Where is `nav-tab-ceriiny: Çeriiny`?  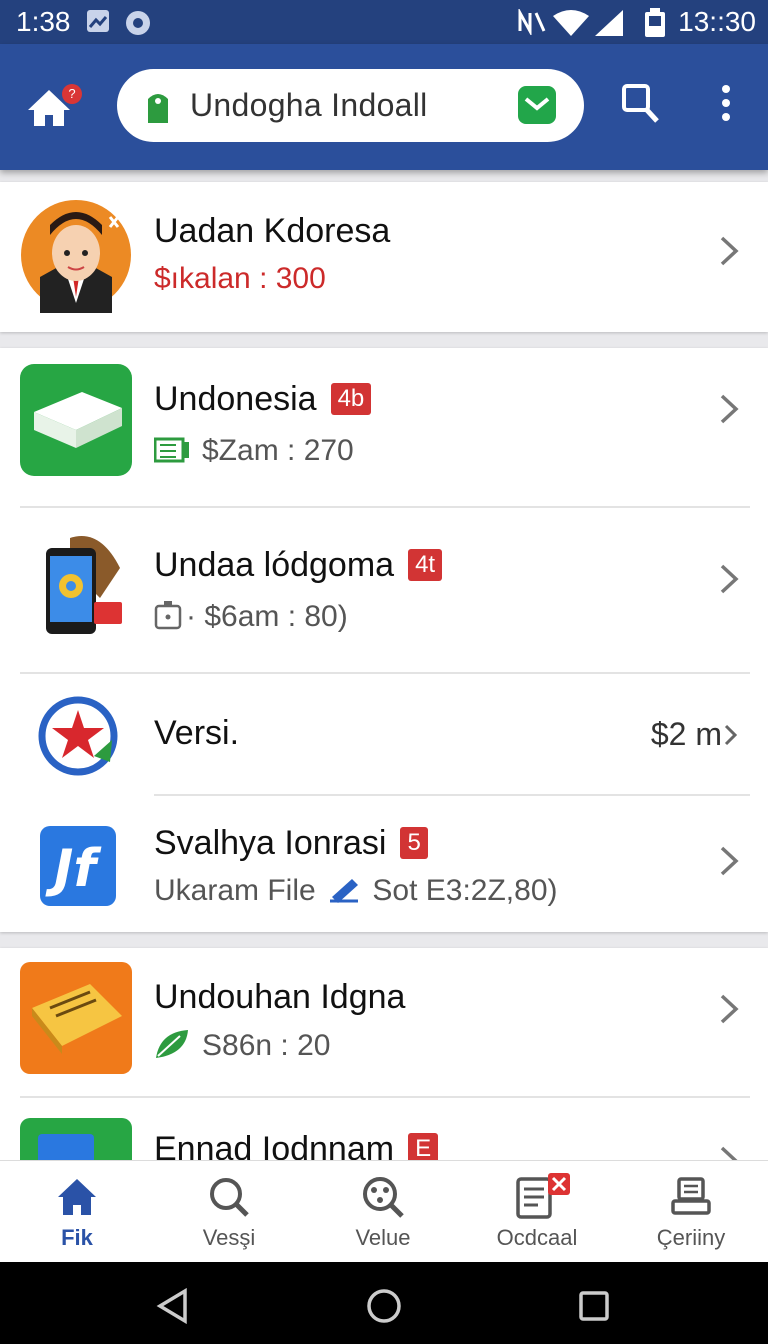 nav-tab-ceriiny: Çeriiny is located at coordinates (691, 1212).